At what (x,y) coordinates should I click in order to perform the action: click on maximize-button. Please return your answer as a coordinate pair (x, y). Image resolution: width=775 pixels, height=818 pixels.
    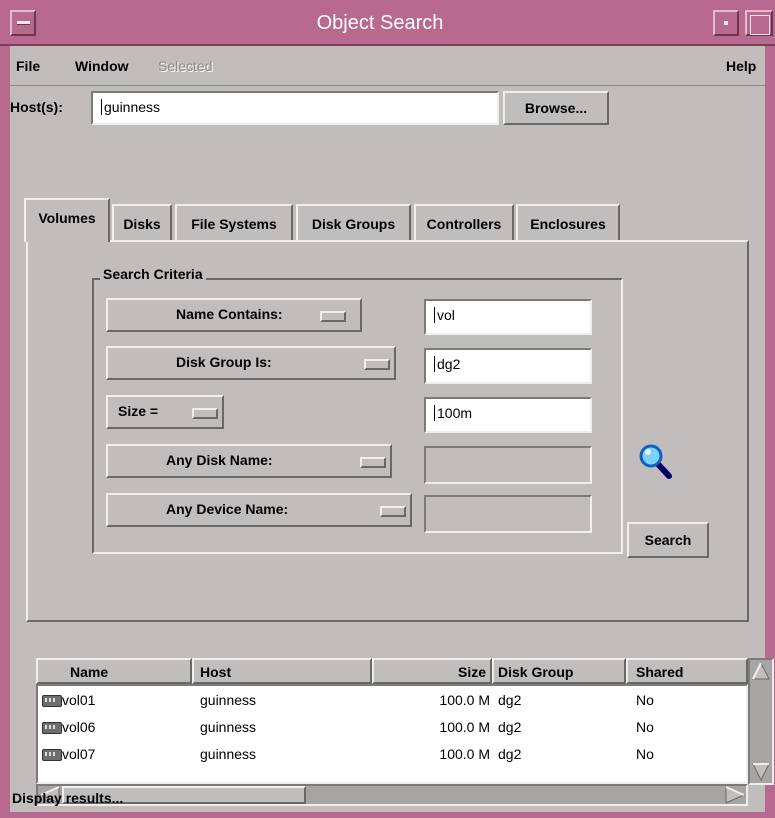
    Looking at the image, I should click on (759, 23).